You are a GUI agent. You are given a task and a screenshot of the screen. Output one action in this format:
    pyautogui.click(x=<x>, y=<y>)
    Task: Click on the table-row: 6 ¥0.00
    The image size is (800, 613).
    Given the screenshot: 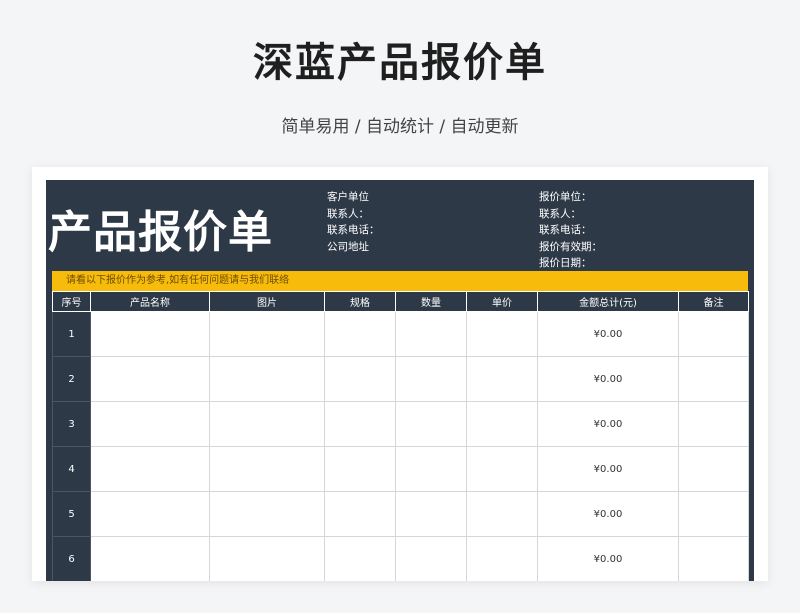 What is the action you would take?
    pyautogui.click(x=400, y=558)
    